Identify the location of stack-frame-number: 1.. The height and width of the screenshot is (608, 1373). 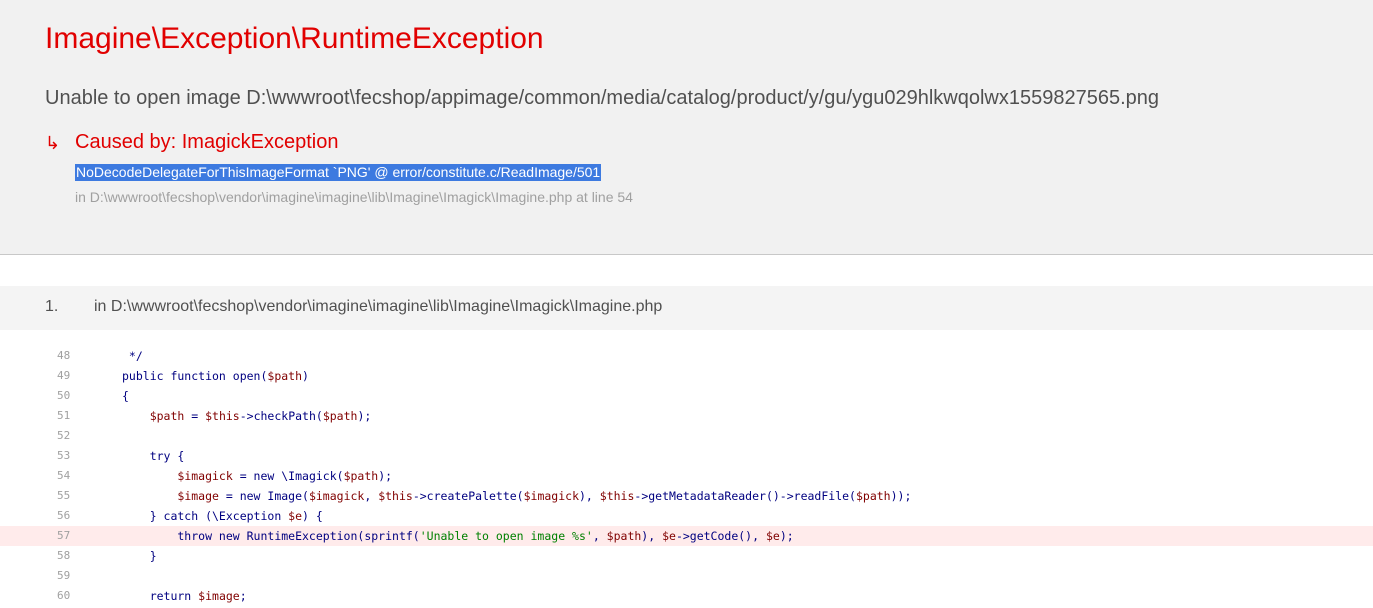
(52, 306).